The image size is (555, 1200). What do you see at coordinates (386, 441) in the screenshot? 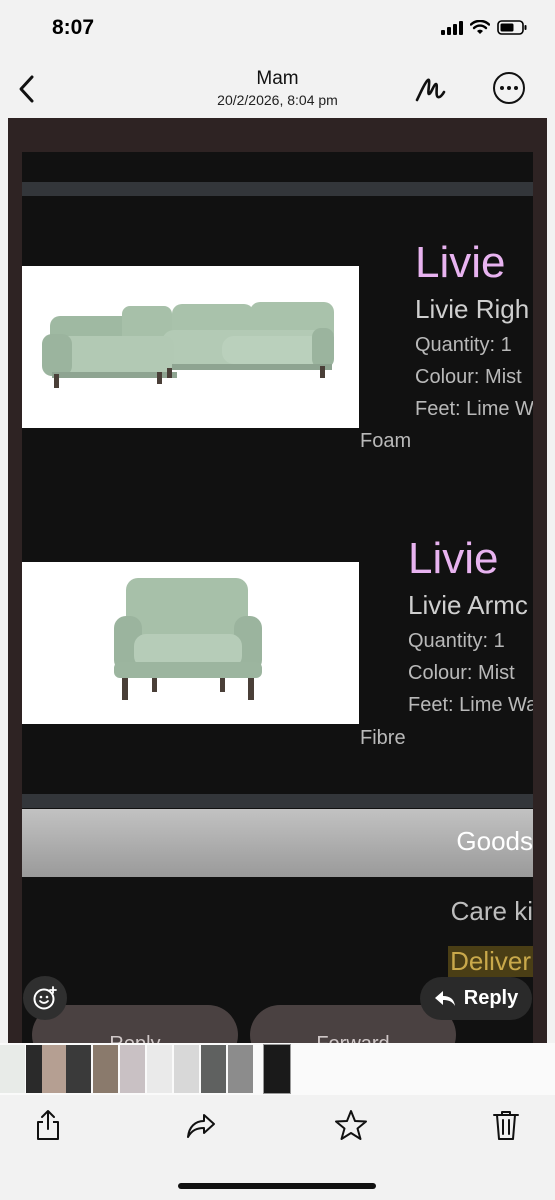
I see `product-filling: Foam` at bounding box center [386, 441].